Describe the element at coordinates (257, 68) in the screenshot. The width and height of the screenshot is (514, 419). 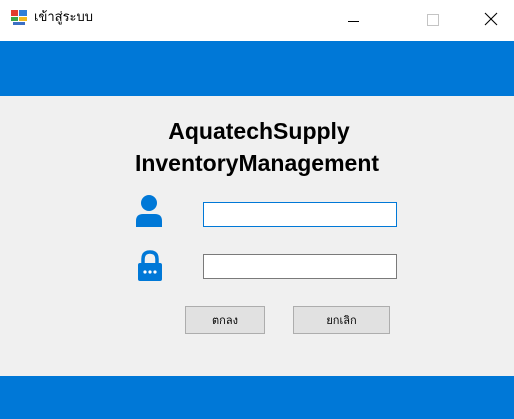
I see `header-band` at that location.